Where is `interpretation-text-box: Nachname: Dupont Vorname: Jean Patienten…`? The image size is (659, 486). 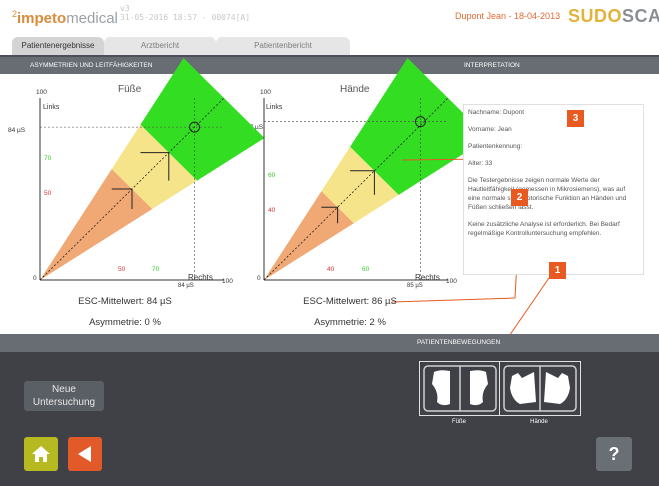 interpretation-text-box: Nachname: Dupont Vorname: Jean Patienten… is located at coordinates (553, 189).